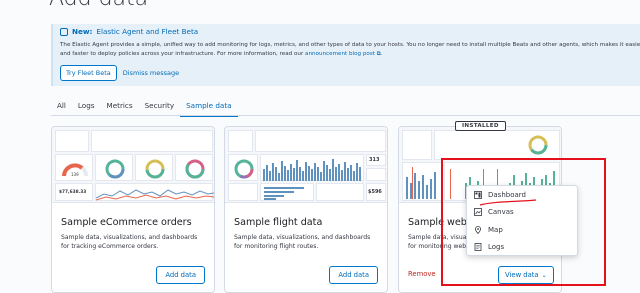 Image resolution: width=640 pixels, height=293 pixels. What do you see at coordinates (64, 31) in the screenshot?
I see `cheer-icon` at bounding box center [64, 31].